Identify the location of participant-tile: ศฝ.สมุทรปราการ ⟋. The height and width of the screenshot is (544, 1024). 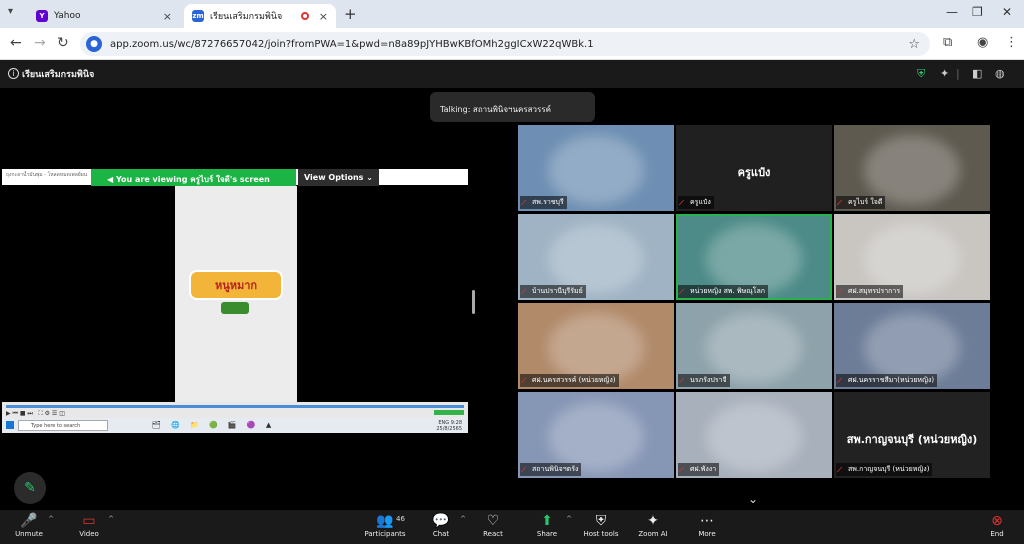
(912, 257).